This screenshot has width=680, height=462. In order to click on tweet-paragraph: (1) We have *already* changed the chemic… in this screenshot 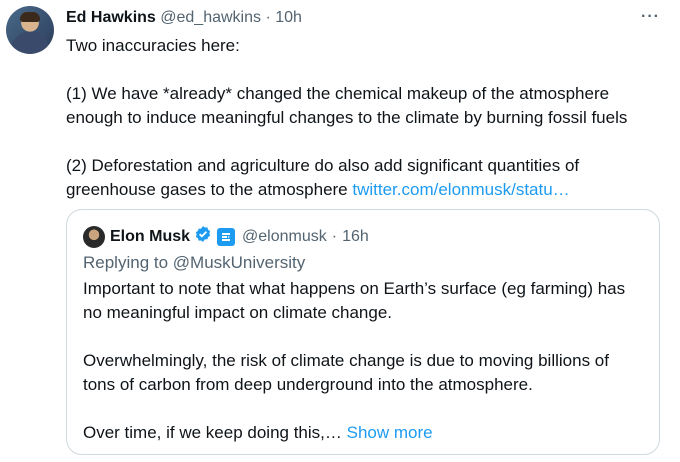, I will do `click(347, 105)`.